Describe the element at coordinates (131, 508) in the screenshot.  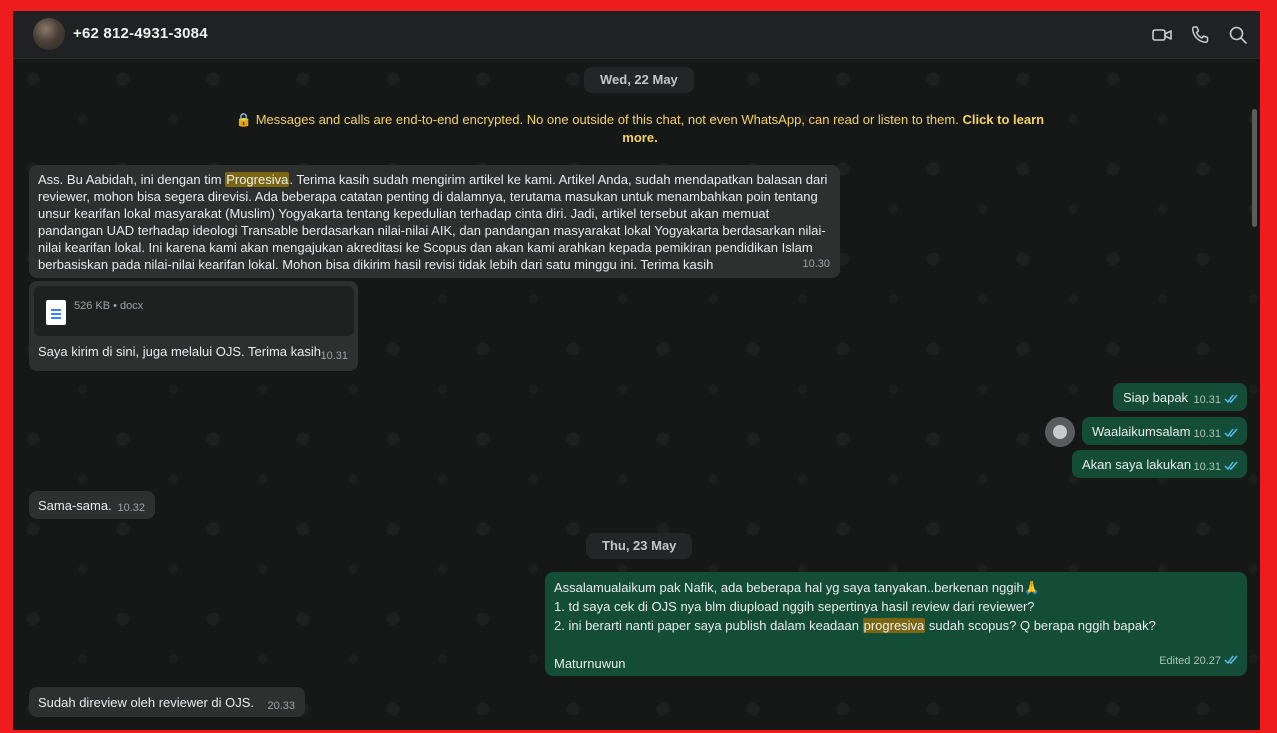
I see `message-time: 10.32` at that location.